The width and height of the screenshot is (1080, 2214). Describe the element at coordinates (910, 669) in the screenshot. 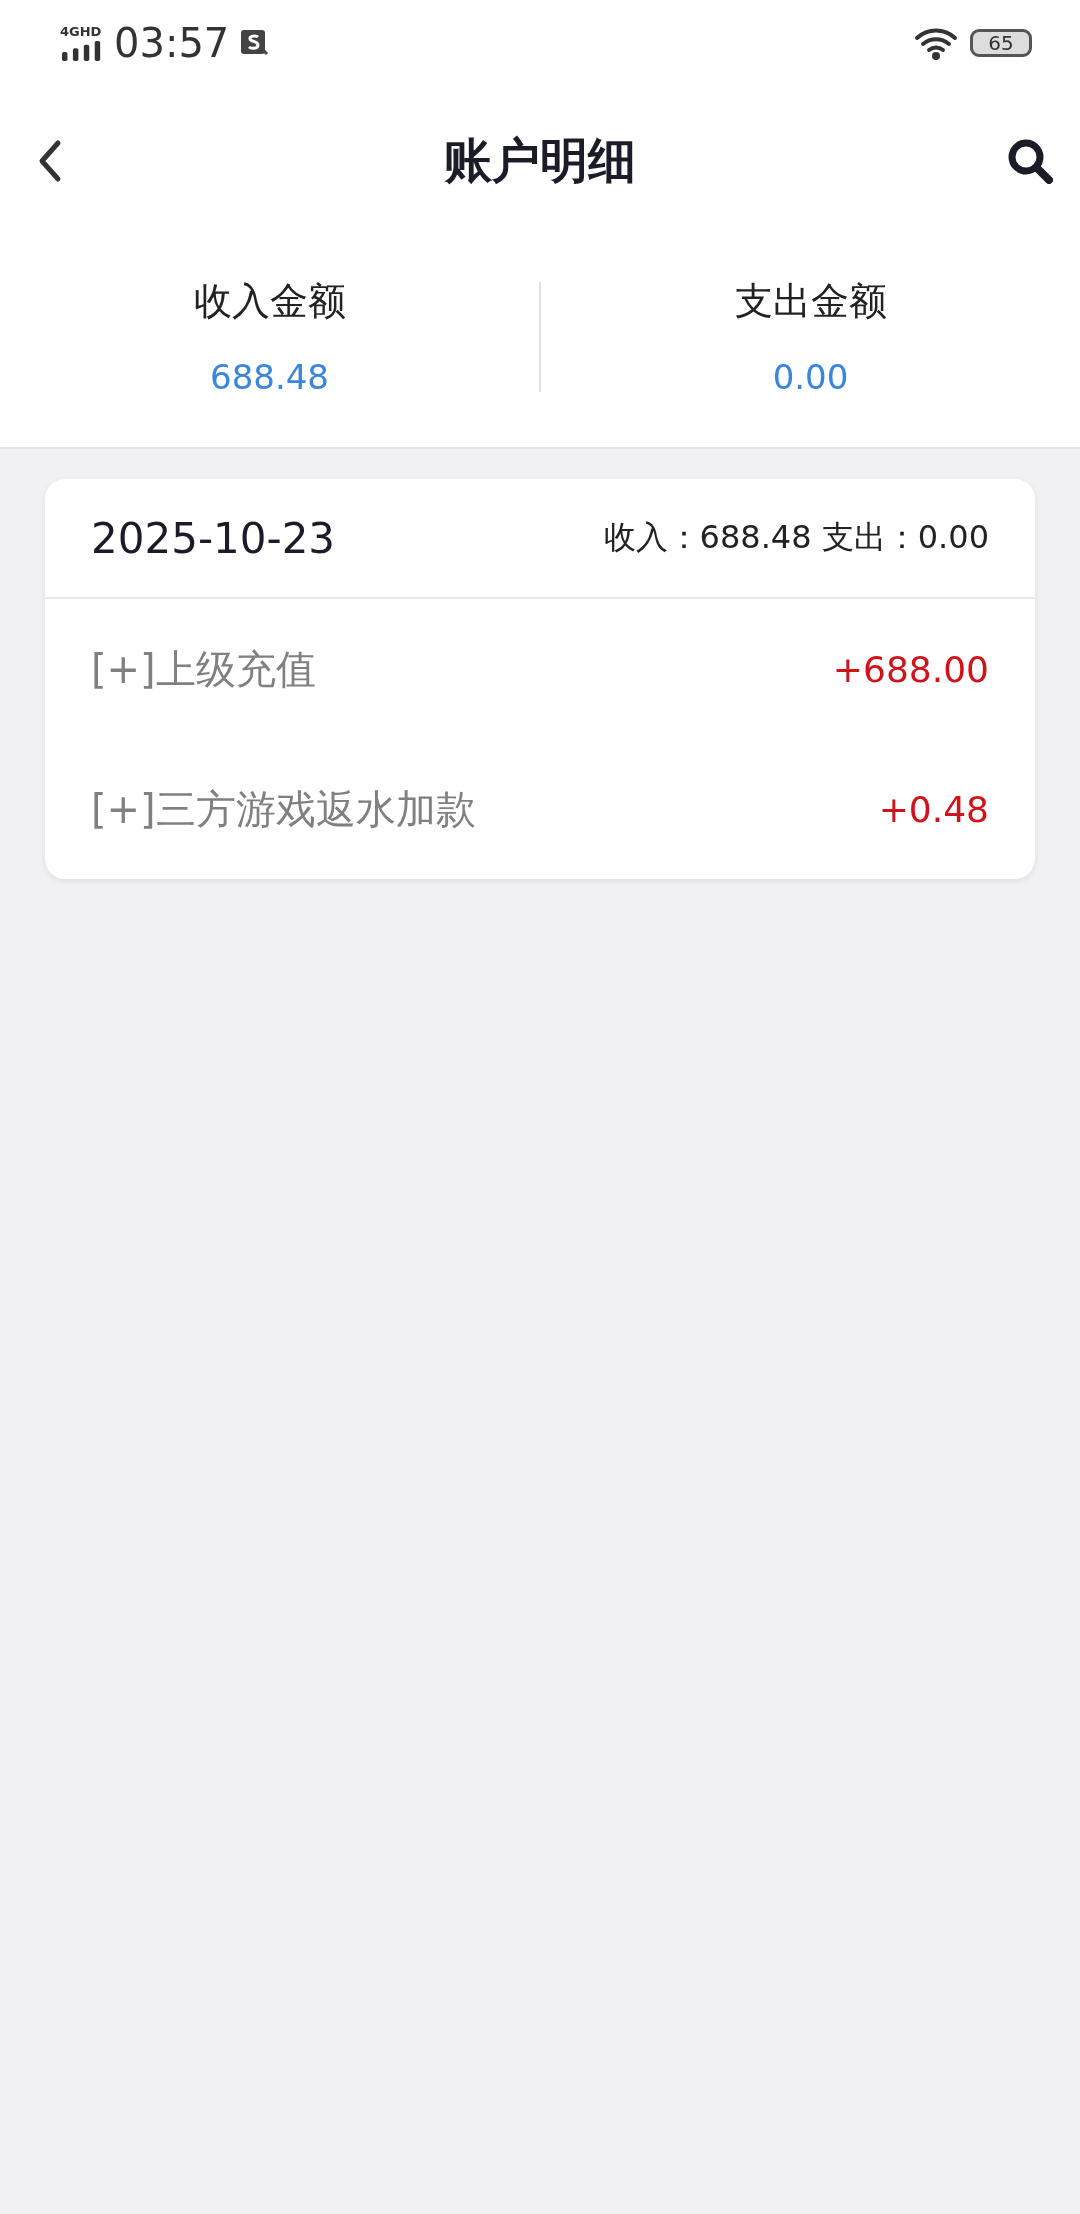

I see `entry-amount: +688.00` at that location.